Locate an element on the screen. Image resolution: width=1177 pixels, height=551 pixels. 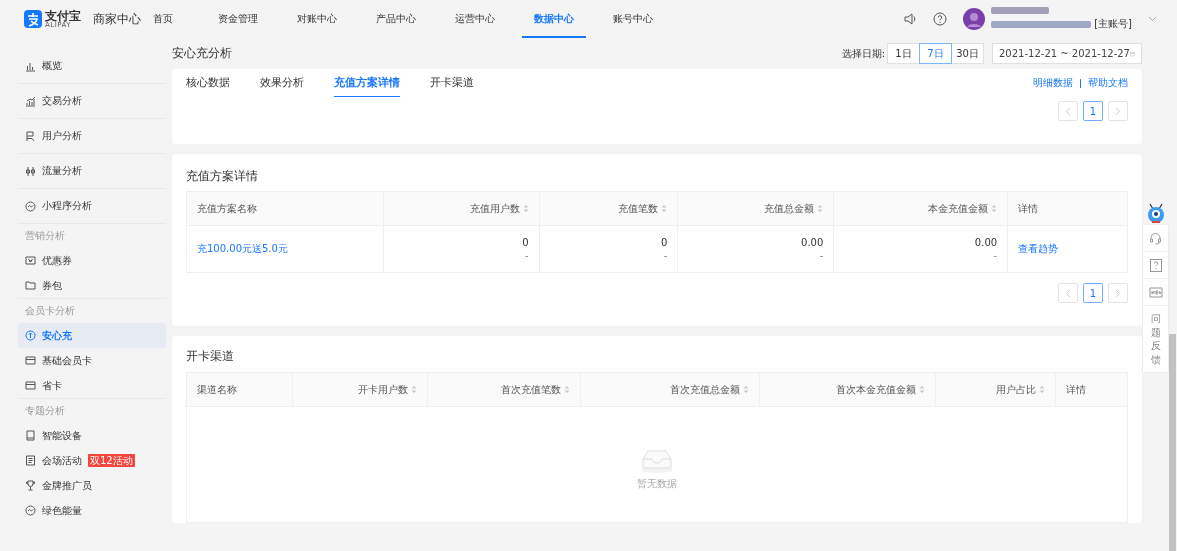
section-title: 开卡渠道 is located at coordinates (210, 356).